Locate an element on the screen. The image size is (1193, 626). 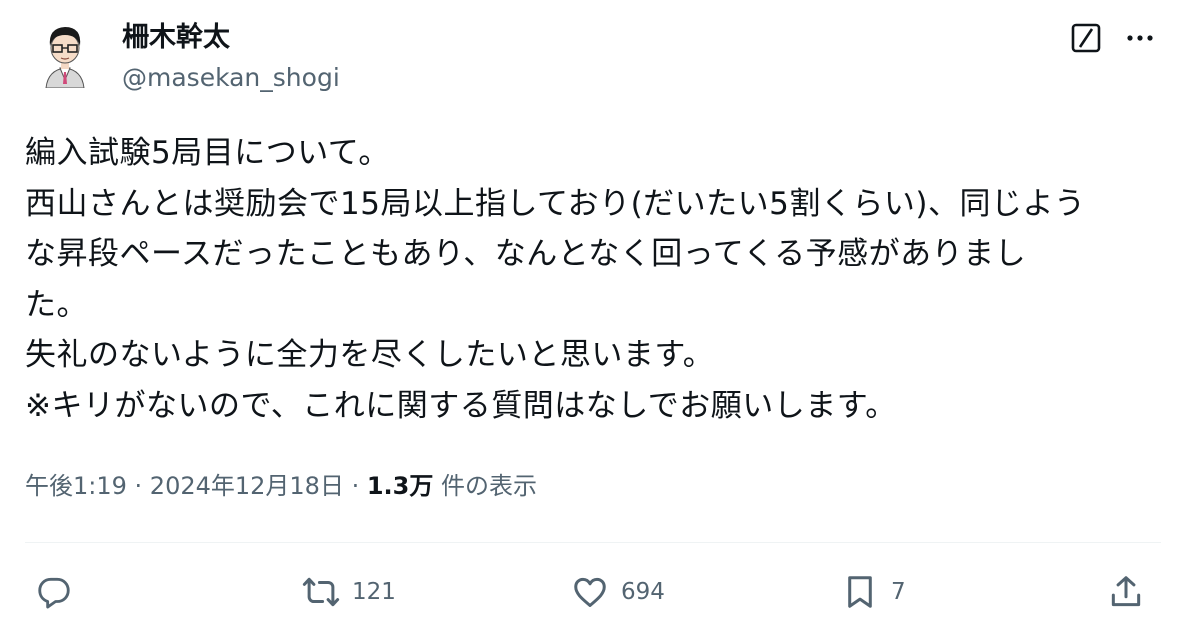
author-avatar is located at coordinates (65, 53).